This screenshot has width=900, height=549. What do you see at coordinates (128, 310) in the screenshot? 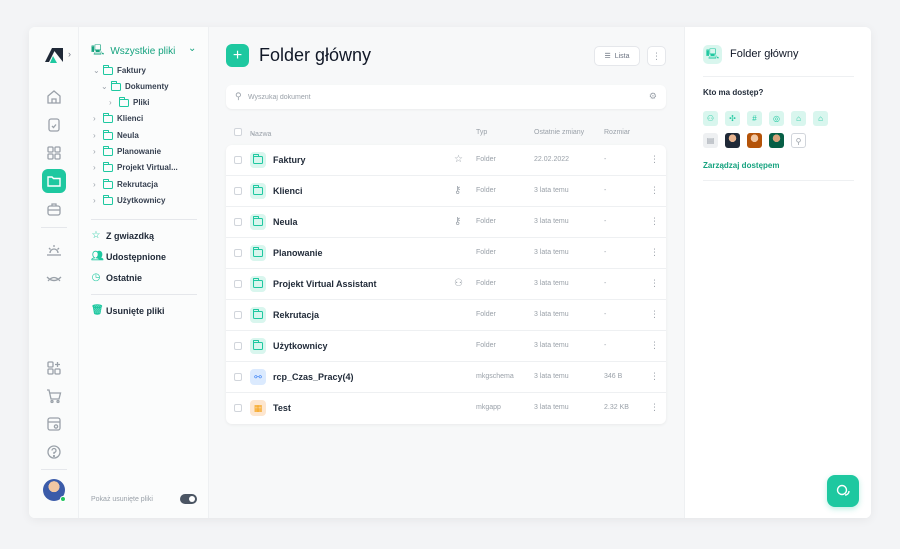
I see `nav-deleted: 🗑︎ Usunięte pliki` at bounding box center [128, 310].